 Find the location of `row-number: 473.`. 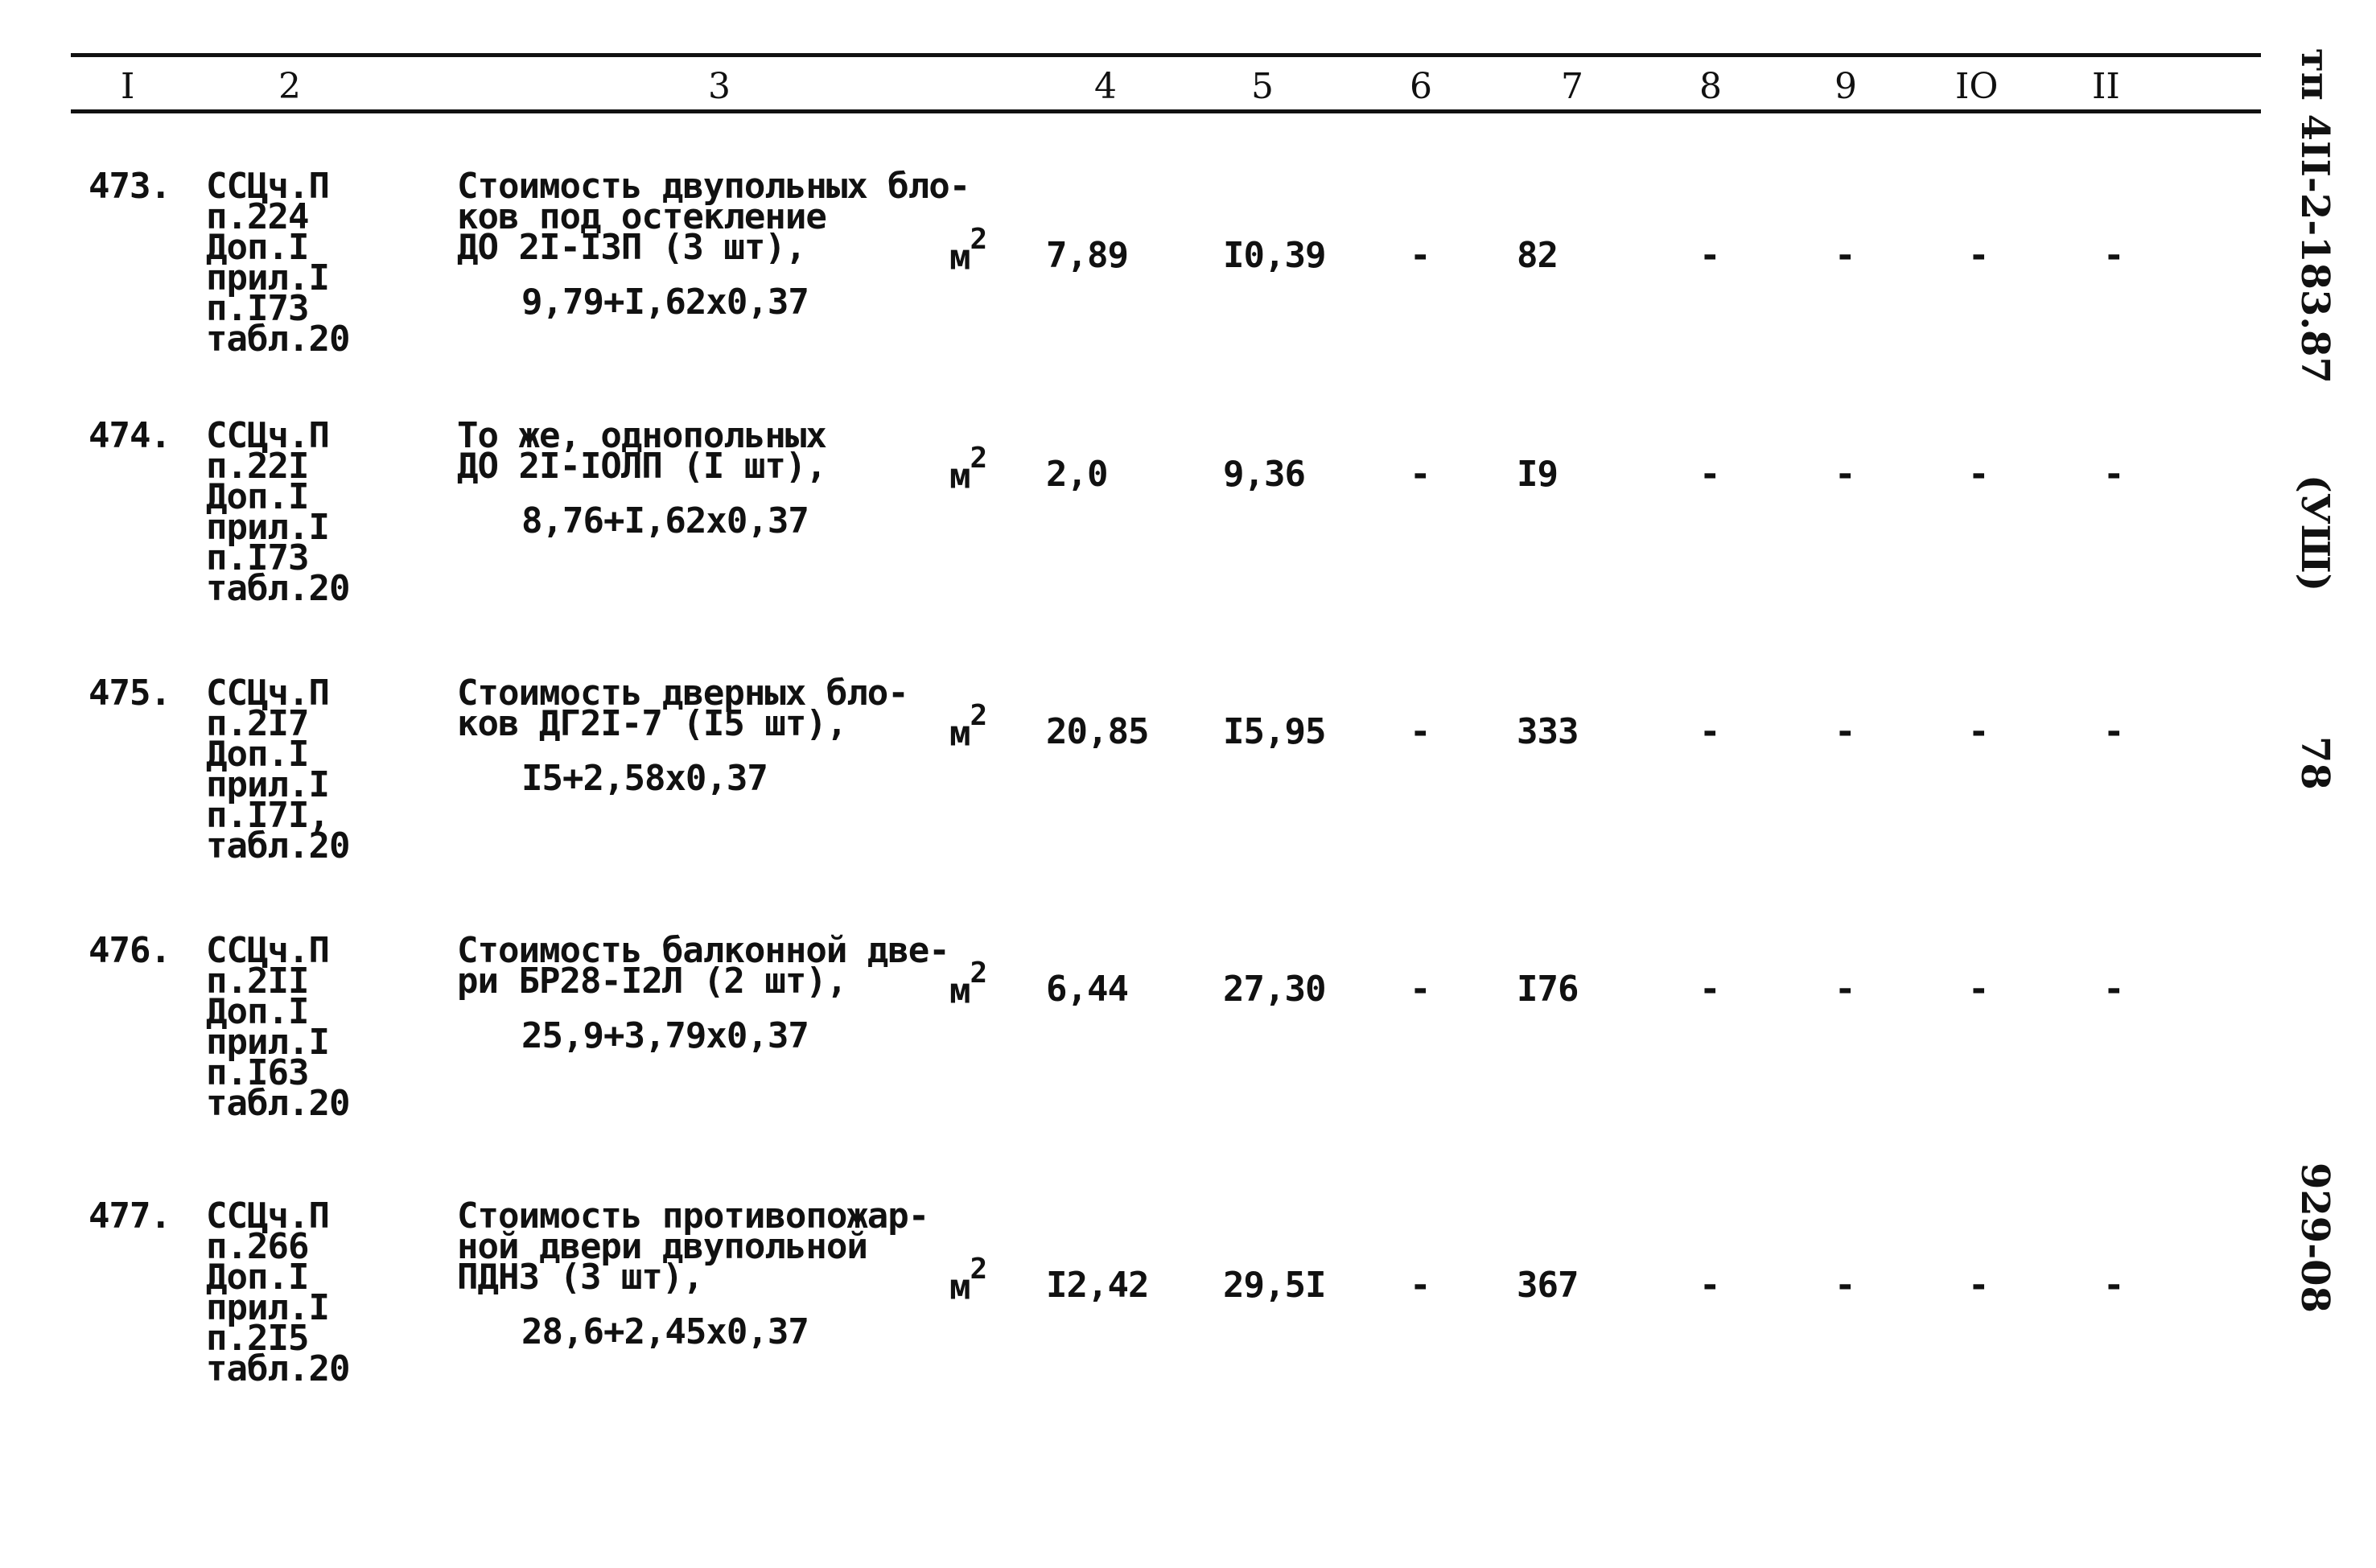

row-number: 473. is located at coordinates (130, 186).